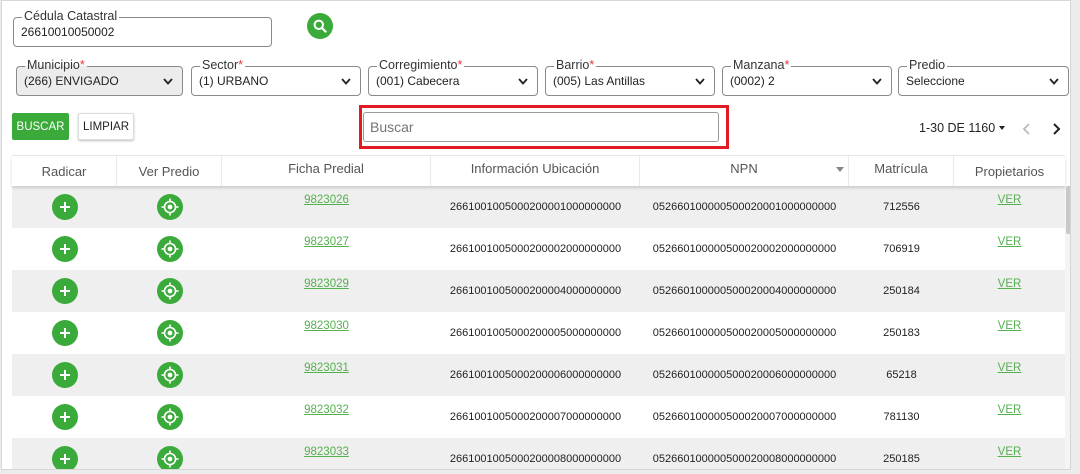  I want to click on predio-select: Predio Seleccione, so click(983, 77).